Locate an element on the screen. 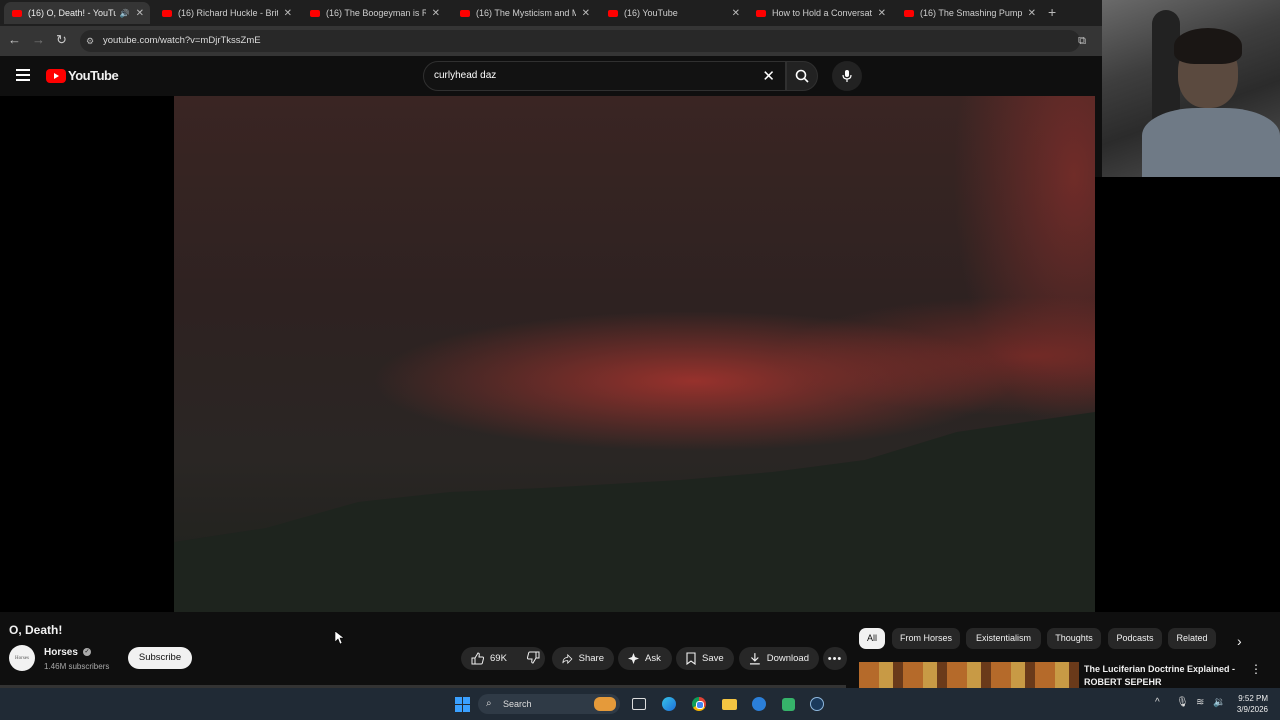  ask-button: Ask is located at coordinates (645, 658).